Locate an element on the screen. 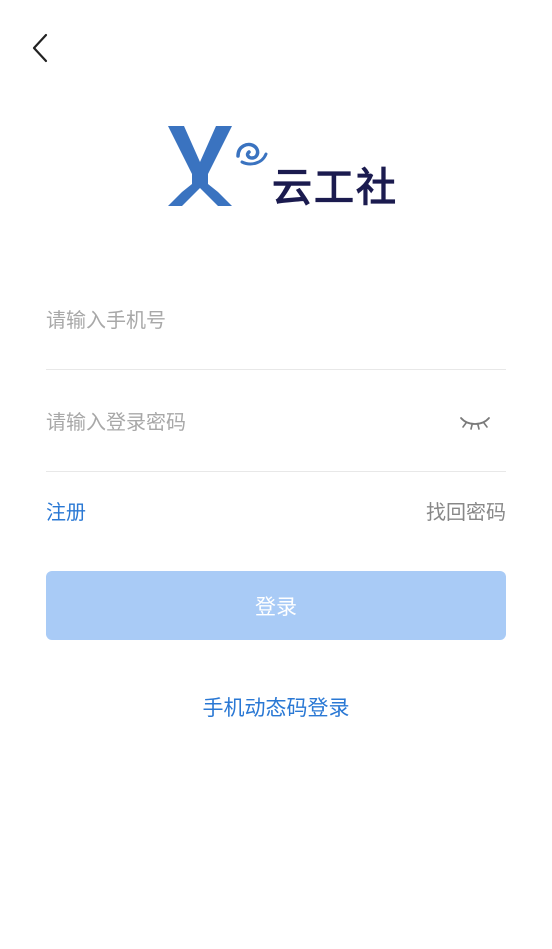 Image resolution: width=552 pixels, height=949 pixels. logo-text: 云工社 is located at coordinates (335, 188).